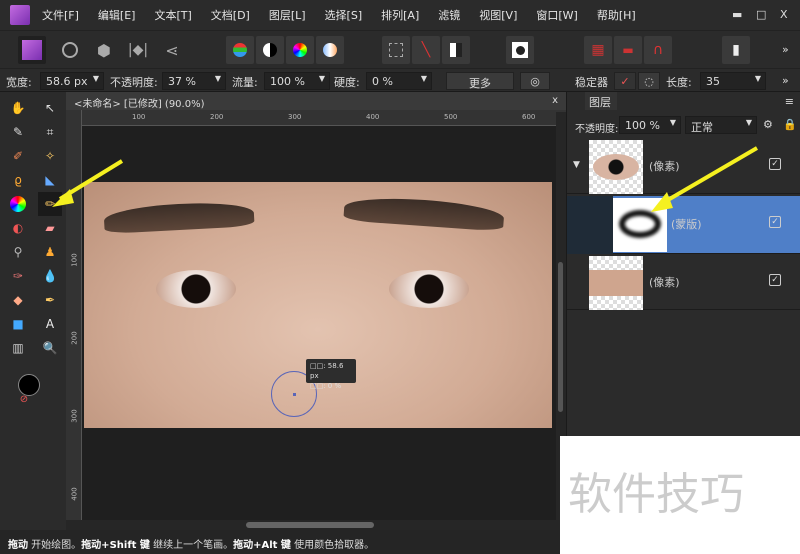 Image resolution: width=800 pixels, height=554 pixels. I want to click on annotation-arrow-icon, so click(705, 179).